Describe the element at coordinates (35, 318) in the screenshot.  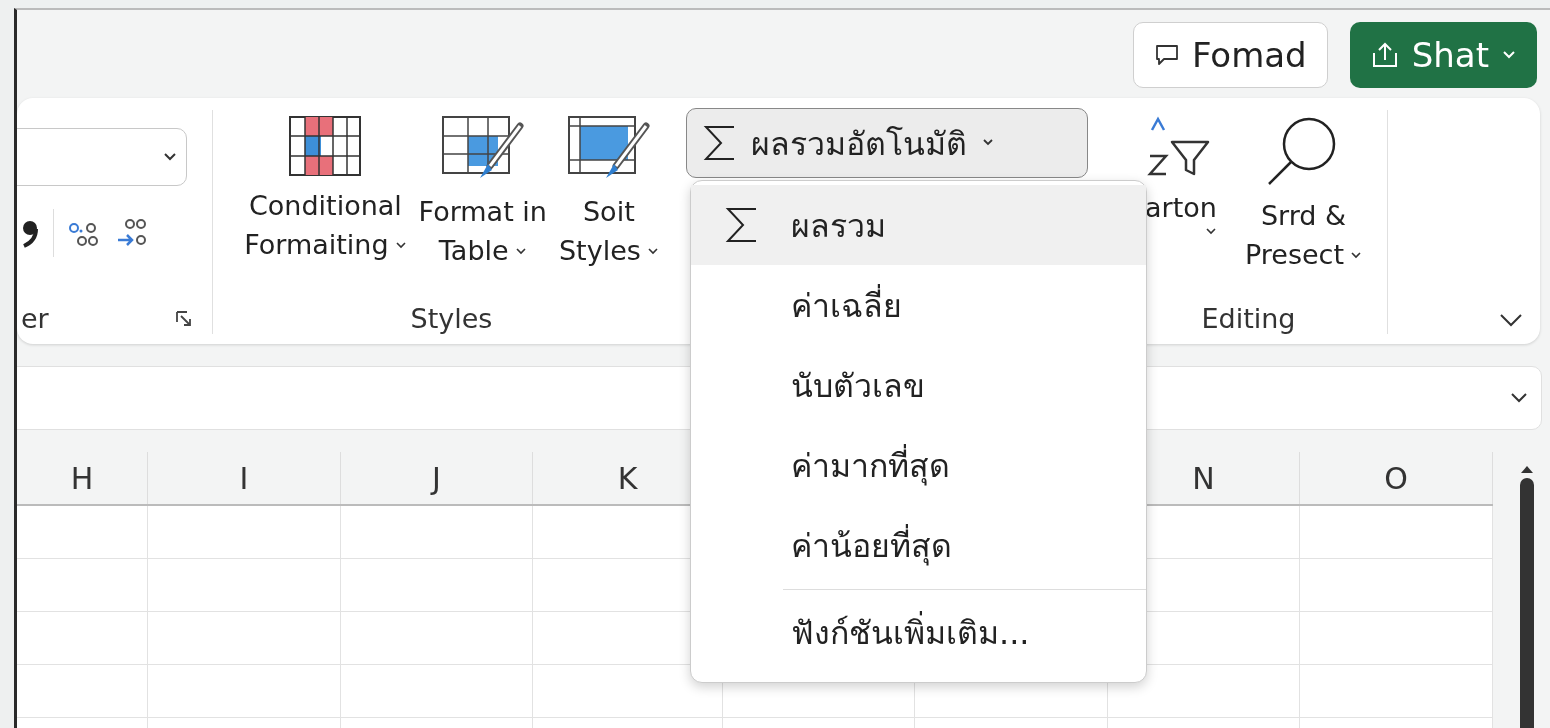
I see `group-label: er` at that location.